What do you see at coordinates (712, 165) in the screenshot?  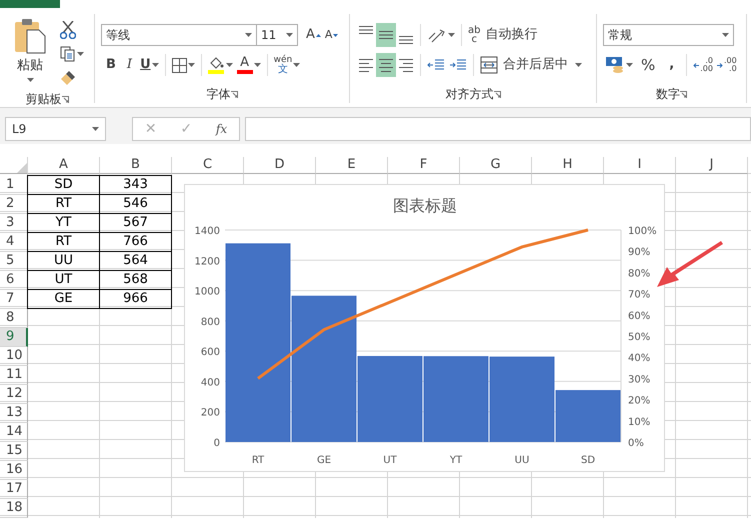 I see `column-header: J` at bounding box center [712, 165].